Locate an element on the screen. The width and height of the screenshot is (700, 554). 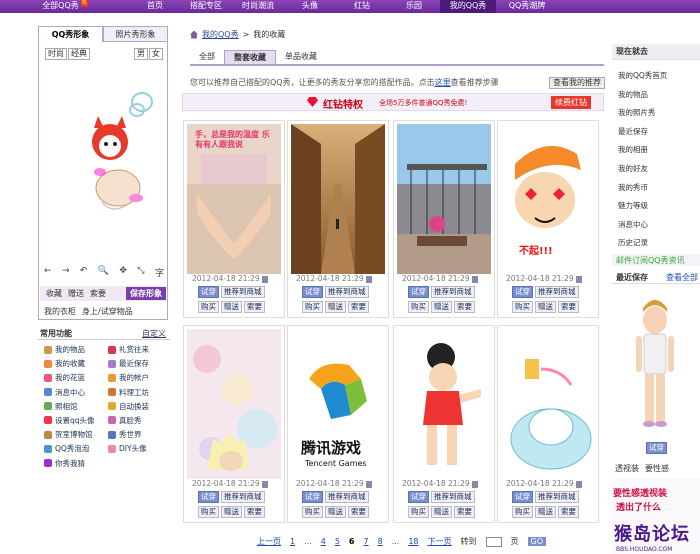
nav-item-1: 首页 is located at coordinates (155, 6).